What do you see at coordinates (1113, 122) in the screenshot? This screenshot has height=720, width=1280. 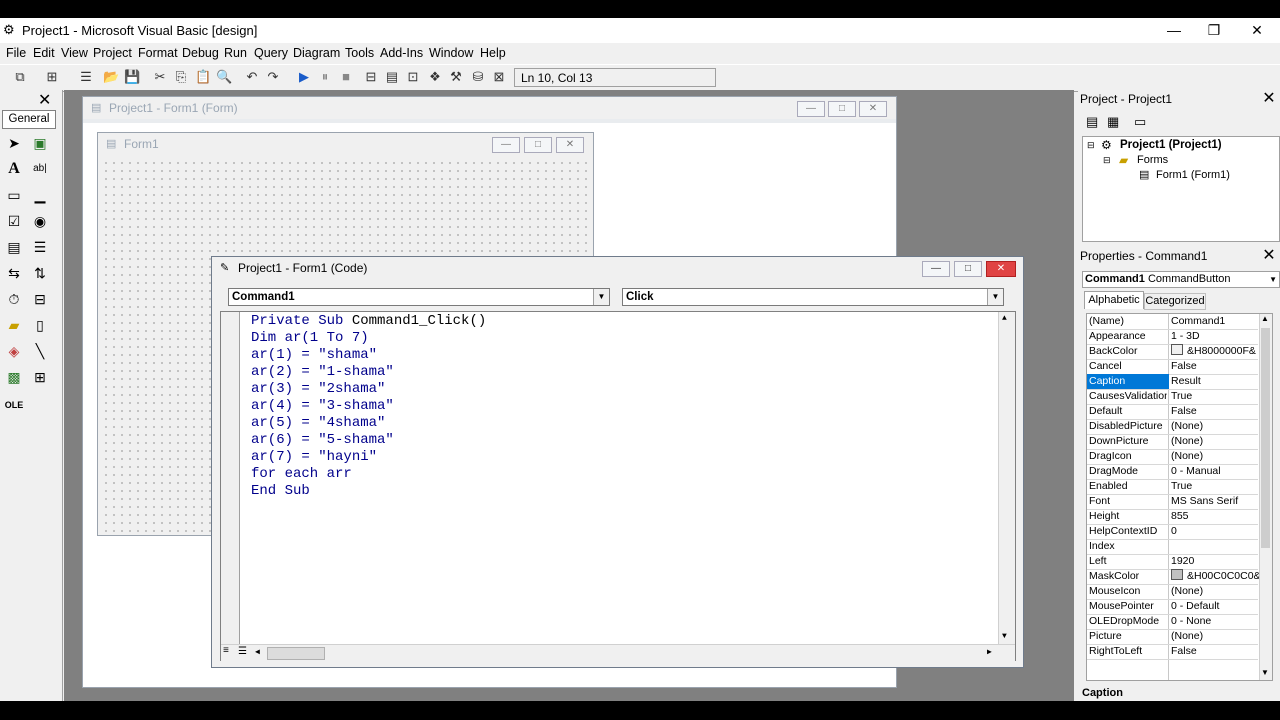 I see `view-object-icon: ▦` at bounding box center [1113, 122].